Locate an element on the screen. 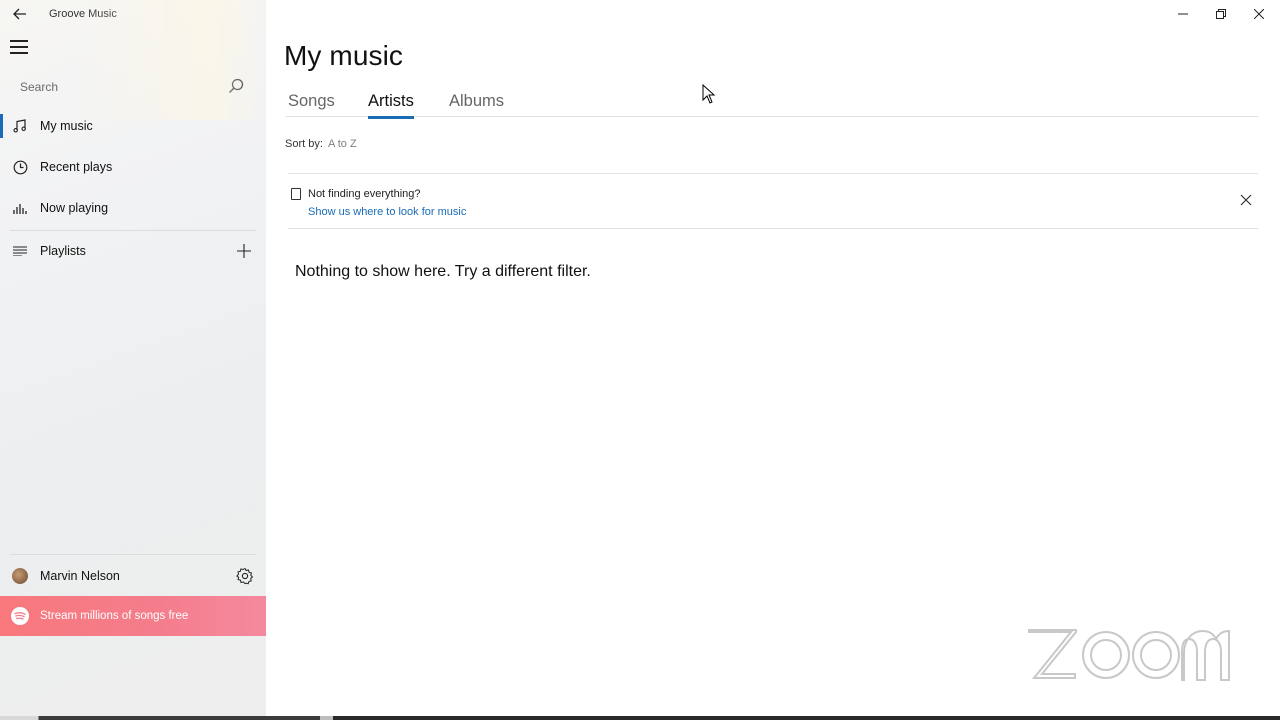  restore-icon is located at coordinates (1221, 13).